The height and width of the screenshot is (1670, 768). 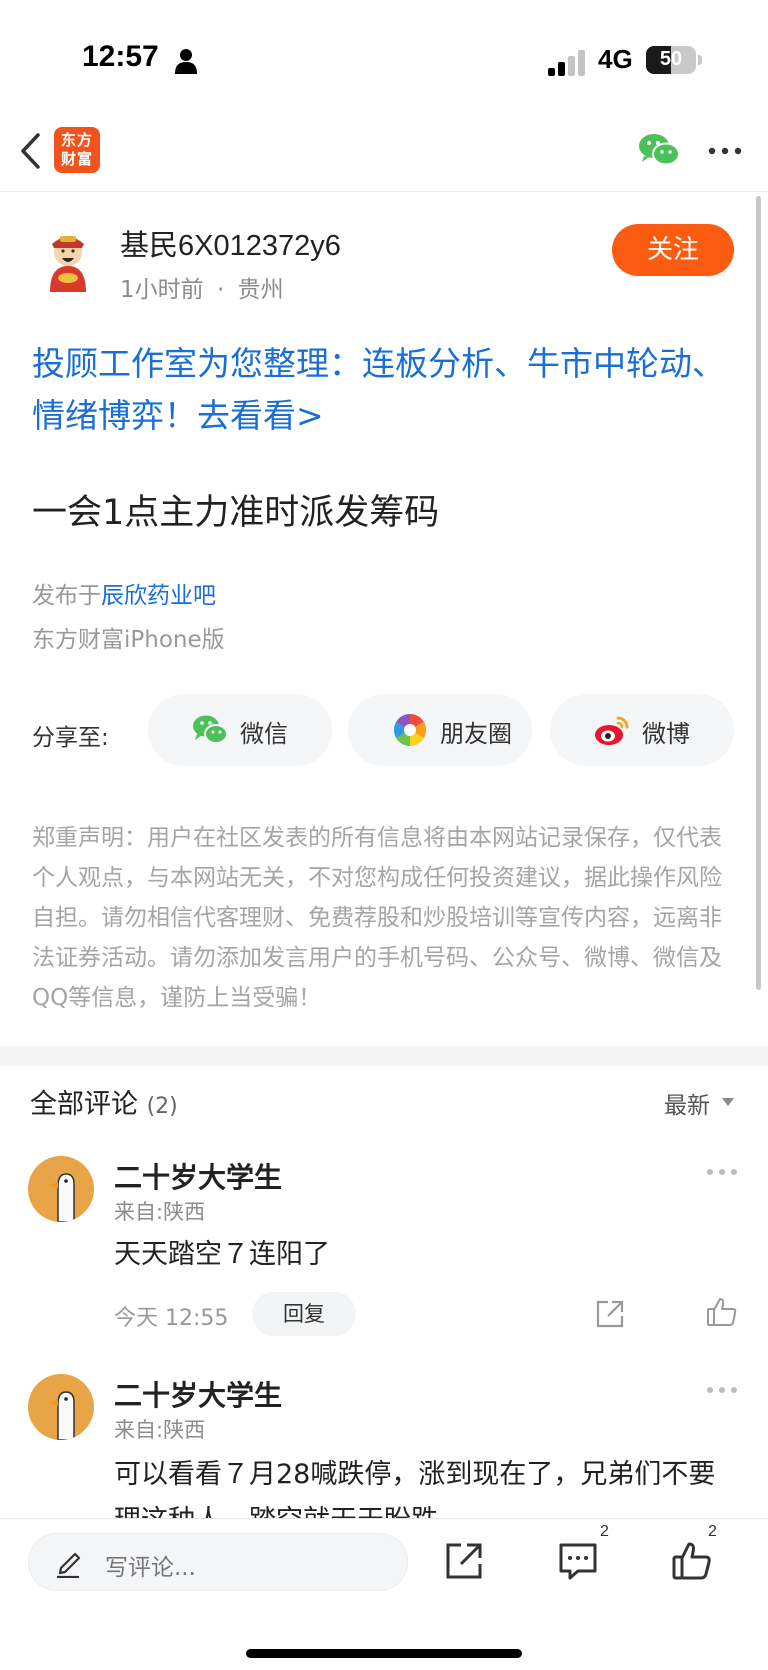 What do you see at coordinates (671, 59) in the screenshot?
I see `battery-percent: 50` at bounding box center [671, 59].